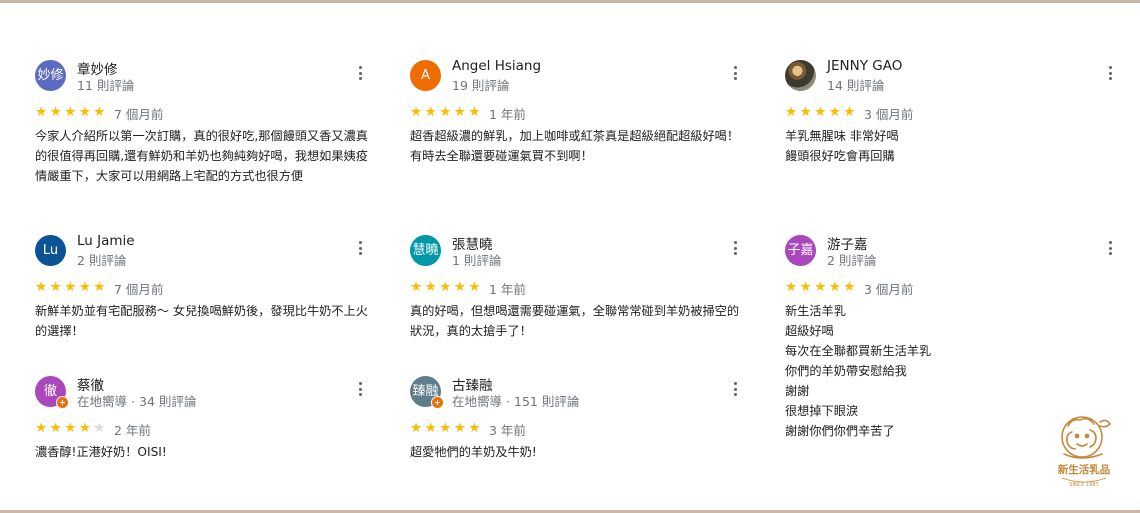 This screenshot has height=513, width=1140. What do you see at coordinates (101, 452) in the screenshot?
I see `review-text: 濃香醇!正港好奶！OISI!` at bounding box center [101, 452].